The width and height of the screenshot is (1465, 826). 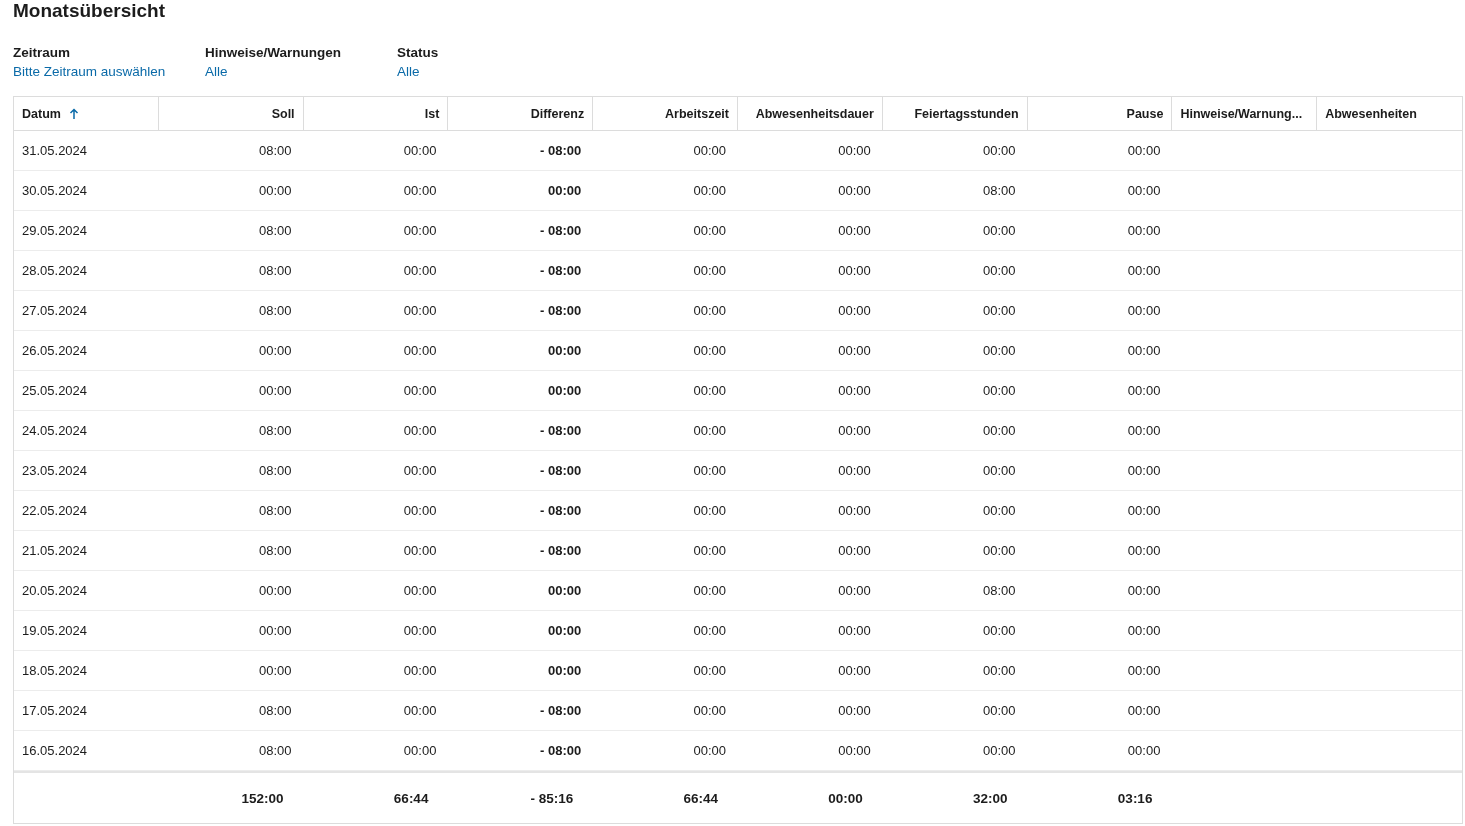 I want to click on column-header: Differenz, so click(x=521, y=114).